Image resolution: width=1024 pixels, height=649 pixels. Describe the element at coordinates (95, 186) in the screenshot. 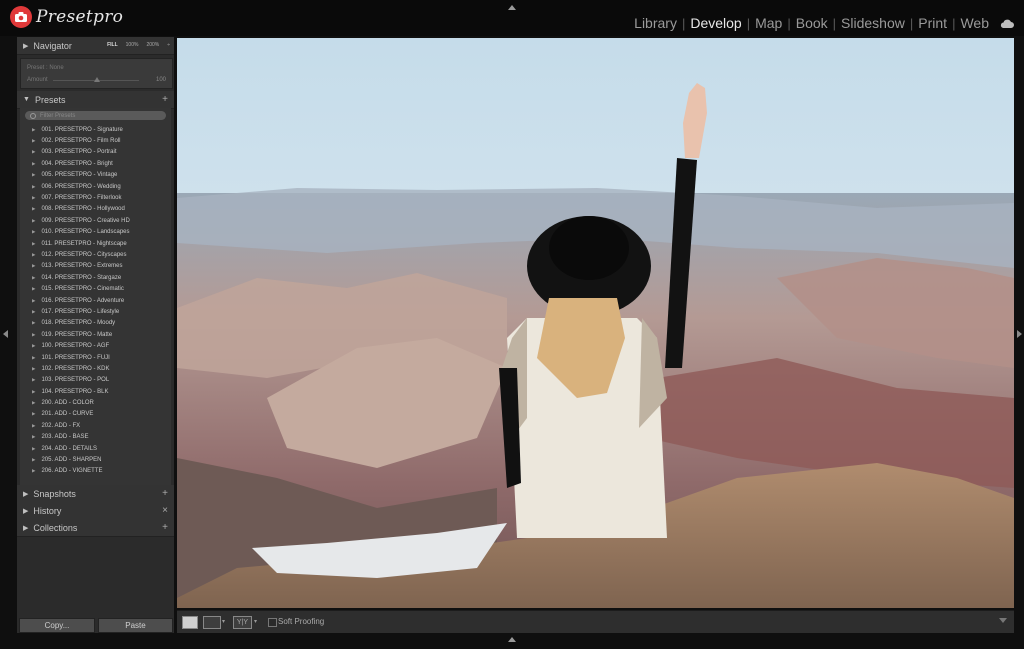

I see `preset-folder-item: ▶ 006. PRESETPRO - Wedding` at that location.